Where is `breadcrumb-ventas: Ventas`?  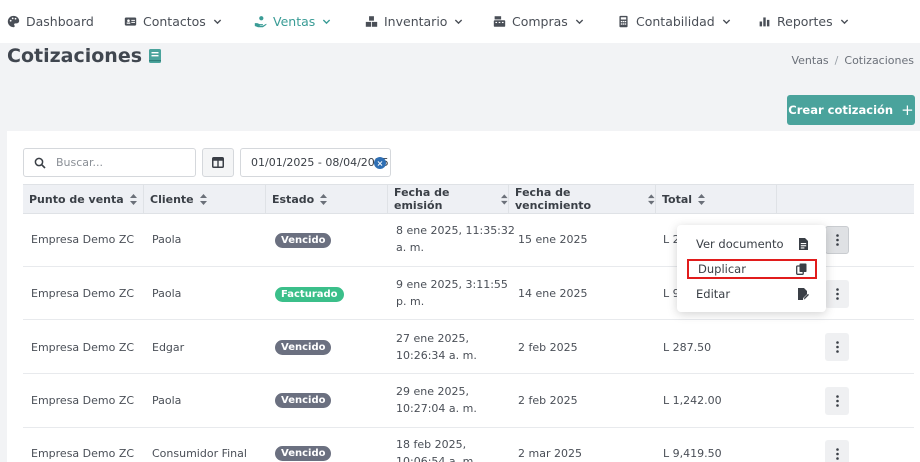
breadcrumb-ventas: Ventas is located at coordinates (809, 60).